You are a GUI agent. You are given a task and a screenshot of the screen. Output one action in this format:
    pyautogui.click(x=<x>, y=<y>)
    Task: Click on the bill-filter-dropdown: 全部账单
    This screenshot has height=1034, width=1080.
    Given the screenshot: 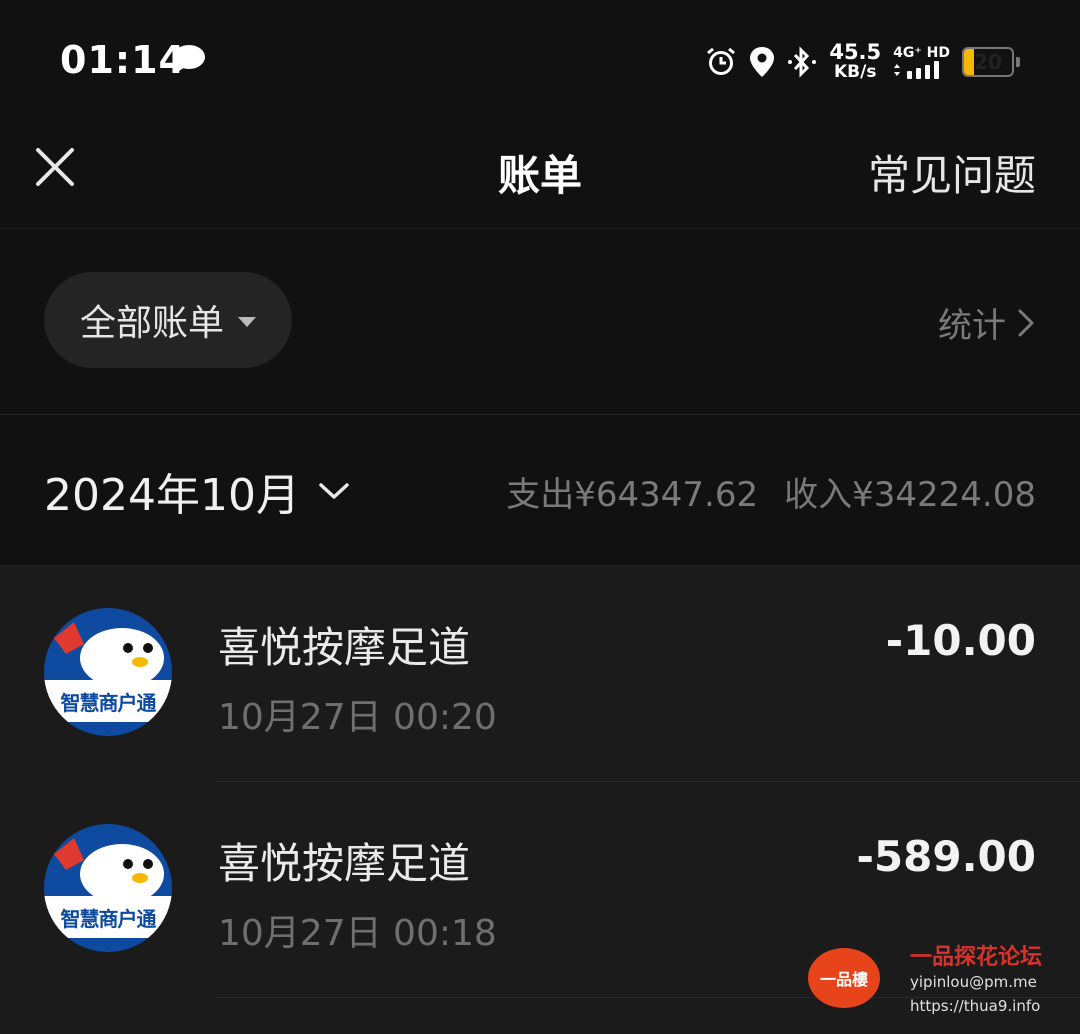 What is the action you would take?
    pyautogui.click(x=168, y=320)
    